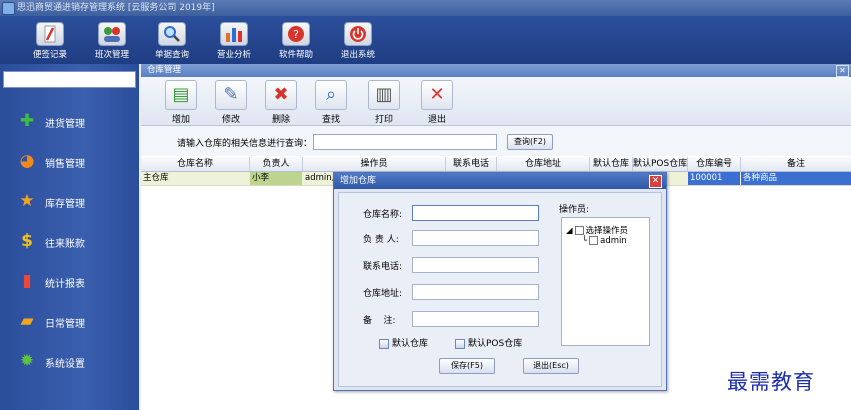 The image size is (851, 410). I want to click on column-header: 默认POS仓库, so click(660, 164).